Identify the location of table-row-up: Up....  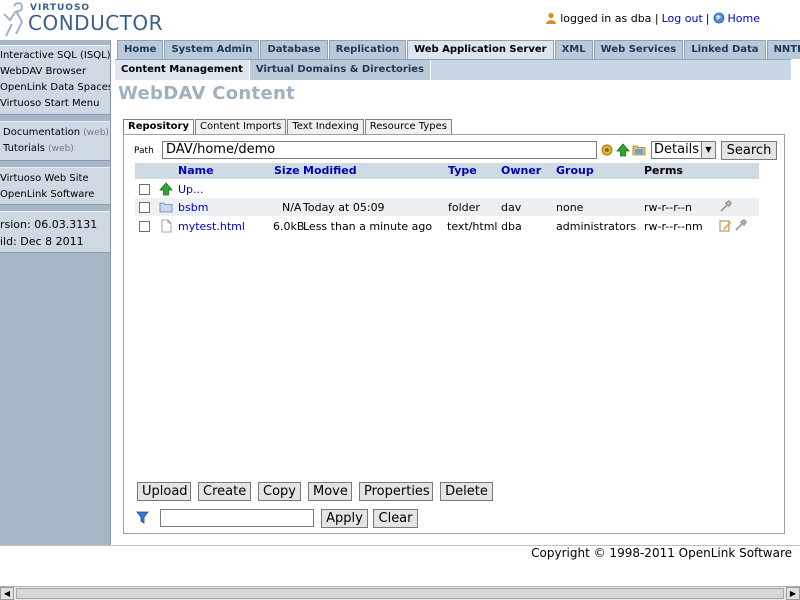
(447, 189).